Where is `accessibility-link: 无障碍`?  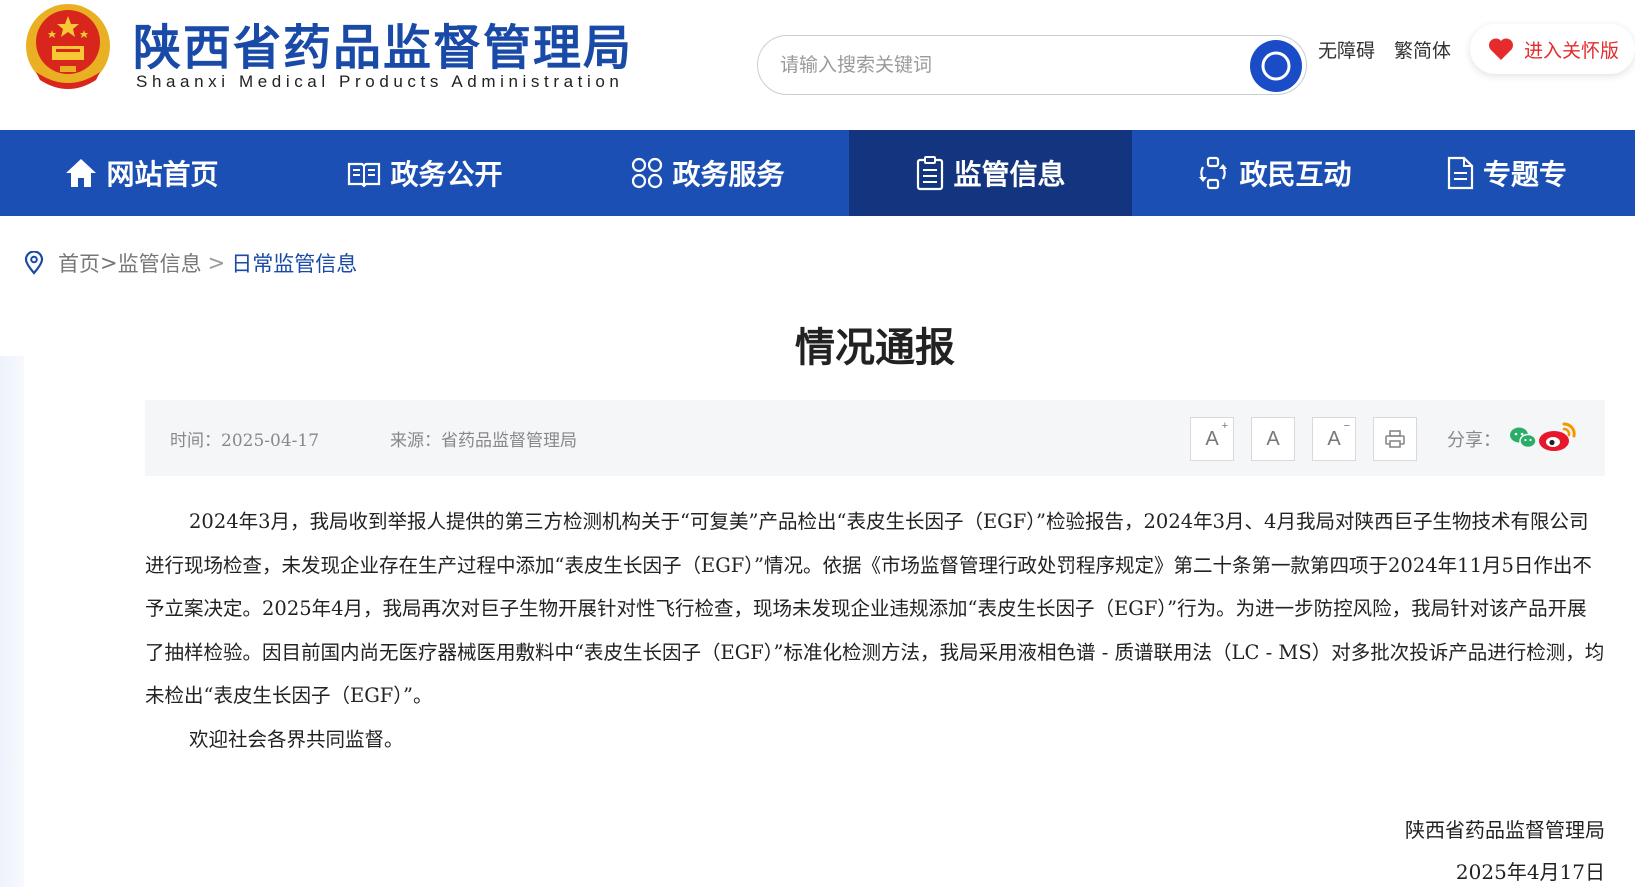 accessibility-link: 无障碍 is located at coordinates (1346, 49).